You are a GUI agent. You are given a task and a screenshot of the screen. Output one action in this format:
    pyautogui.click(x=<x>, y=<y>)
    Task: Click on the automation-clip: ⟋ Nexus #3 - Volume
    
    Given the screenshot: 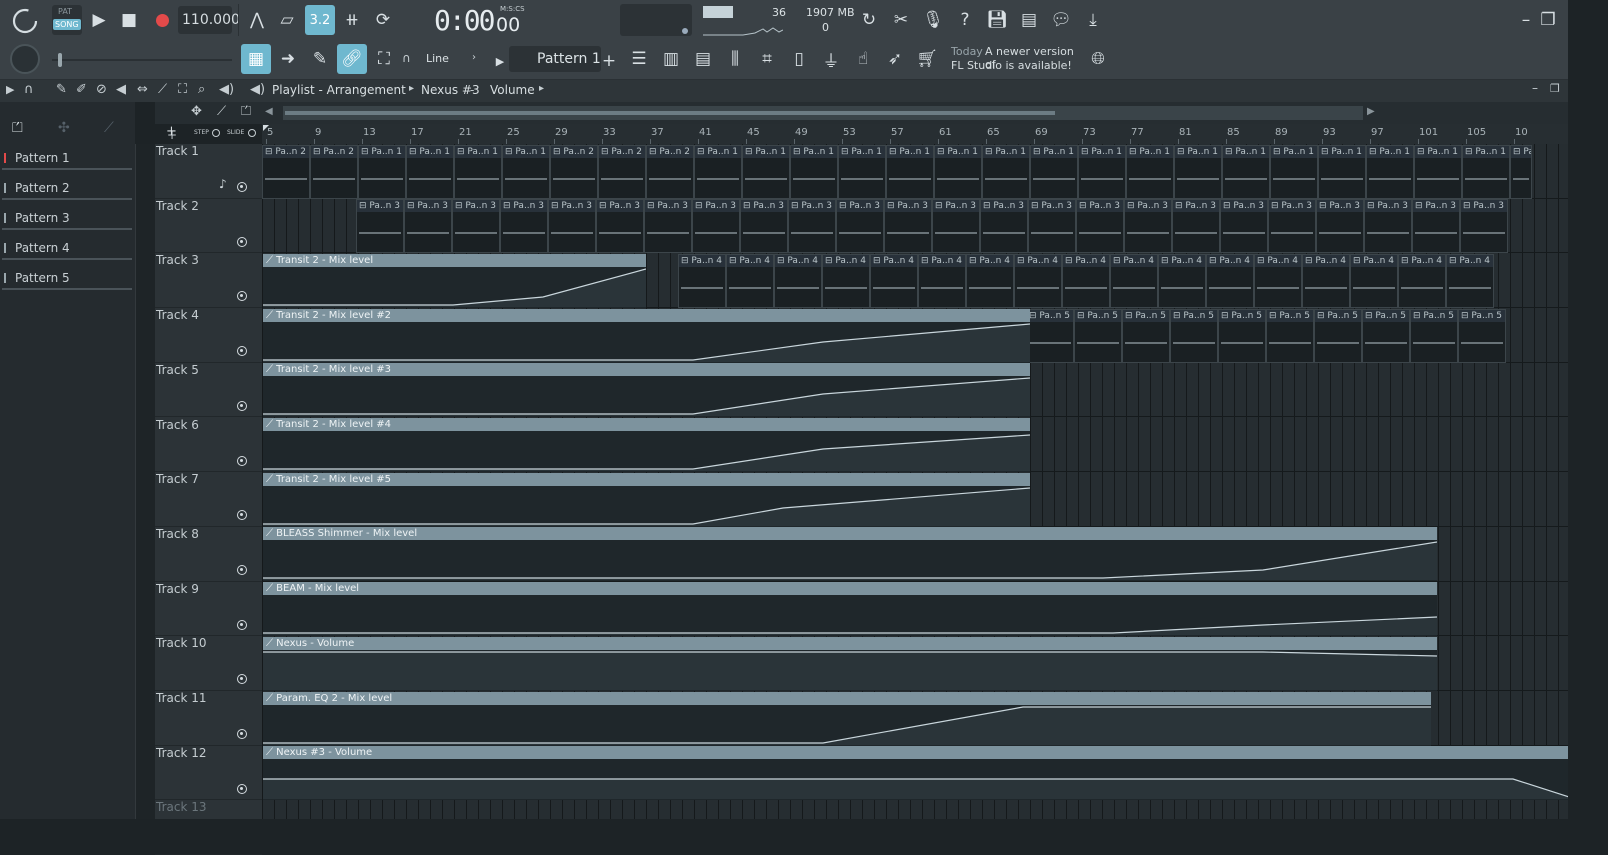 What is the action you would take?
    pyautogui.click(x=915, y=773)
    